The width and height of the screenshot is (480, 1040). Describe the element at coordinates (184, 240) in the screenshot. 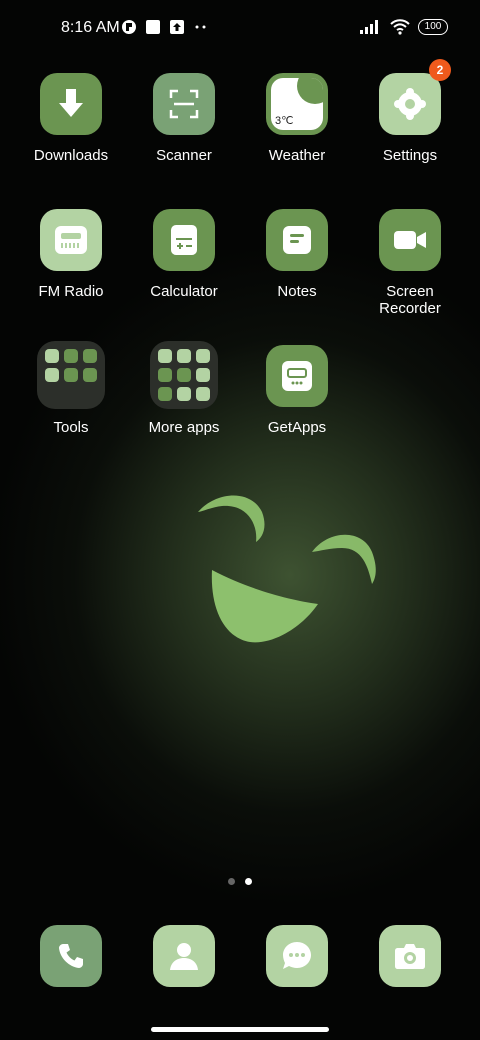

I see `calculator-icon` at that location.